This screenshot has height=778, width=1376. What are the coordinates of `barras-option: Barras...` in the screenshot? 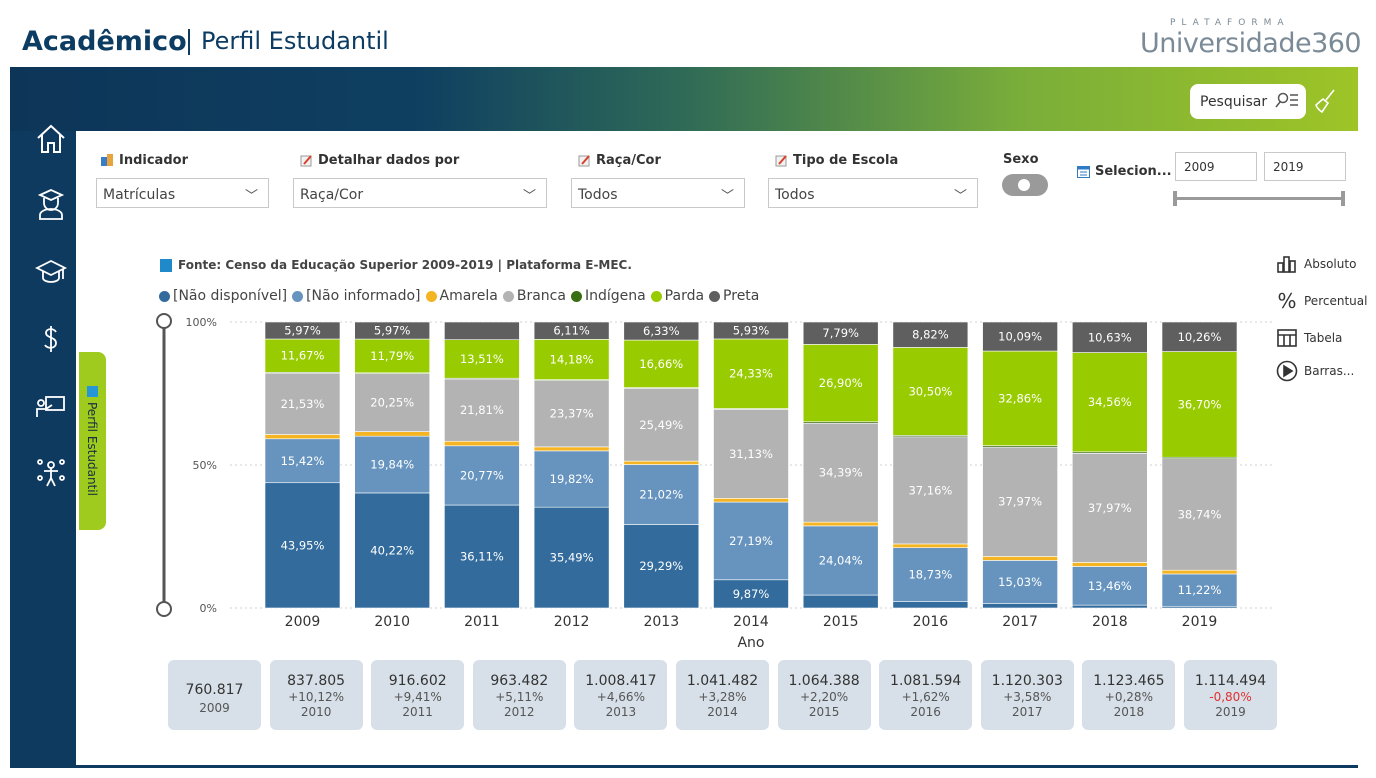 It's located at (1315, 371).